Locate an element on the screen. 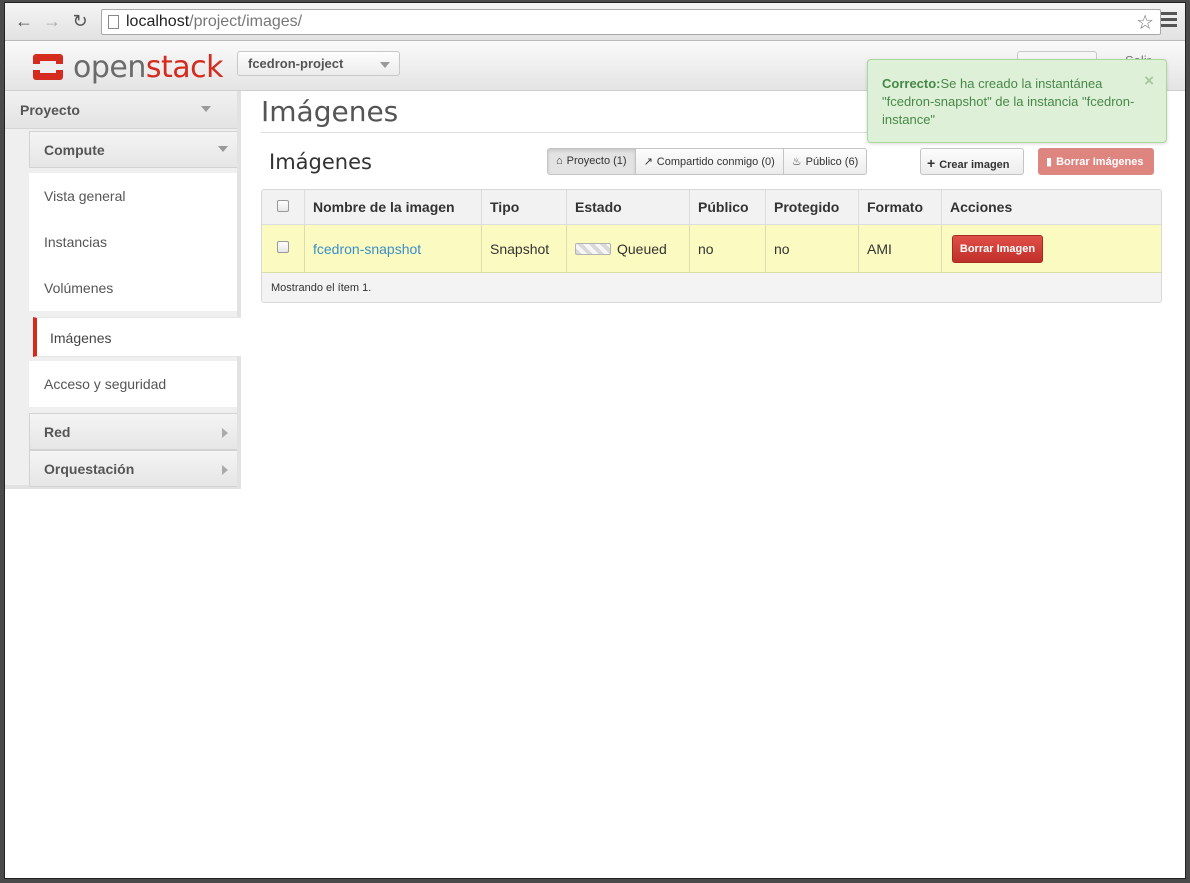 Image resolution: width=1190 pixels, height=883 pixels. row-public-cell: no is located at coordinates (727, 248).